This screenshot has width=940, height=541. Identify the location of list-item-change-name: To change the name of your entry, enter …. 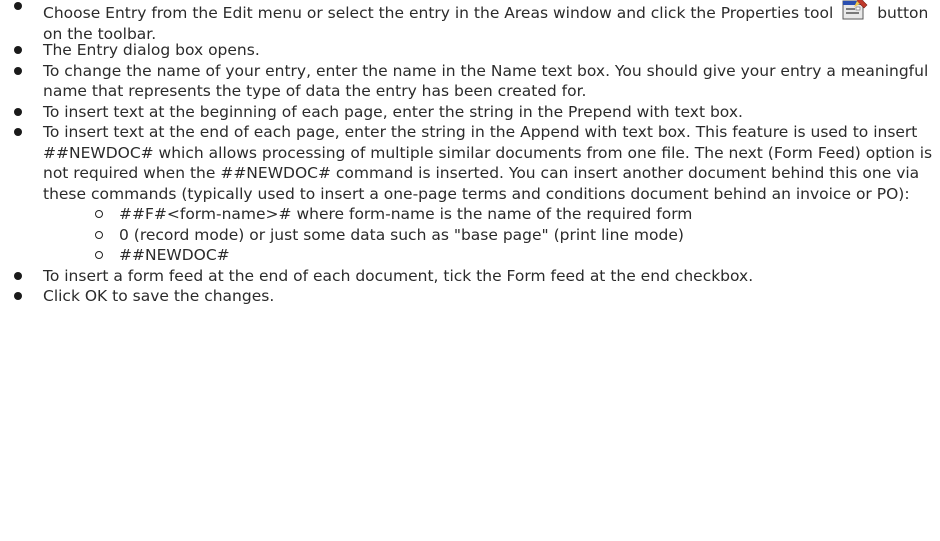
(467, 81).